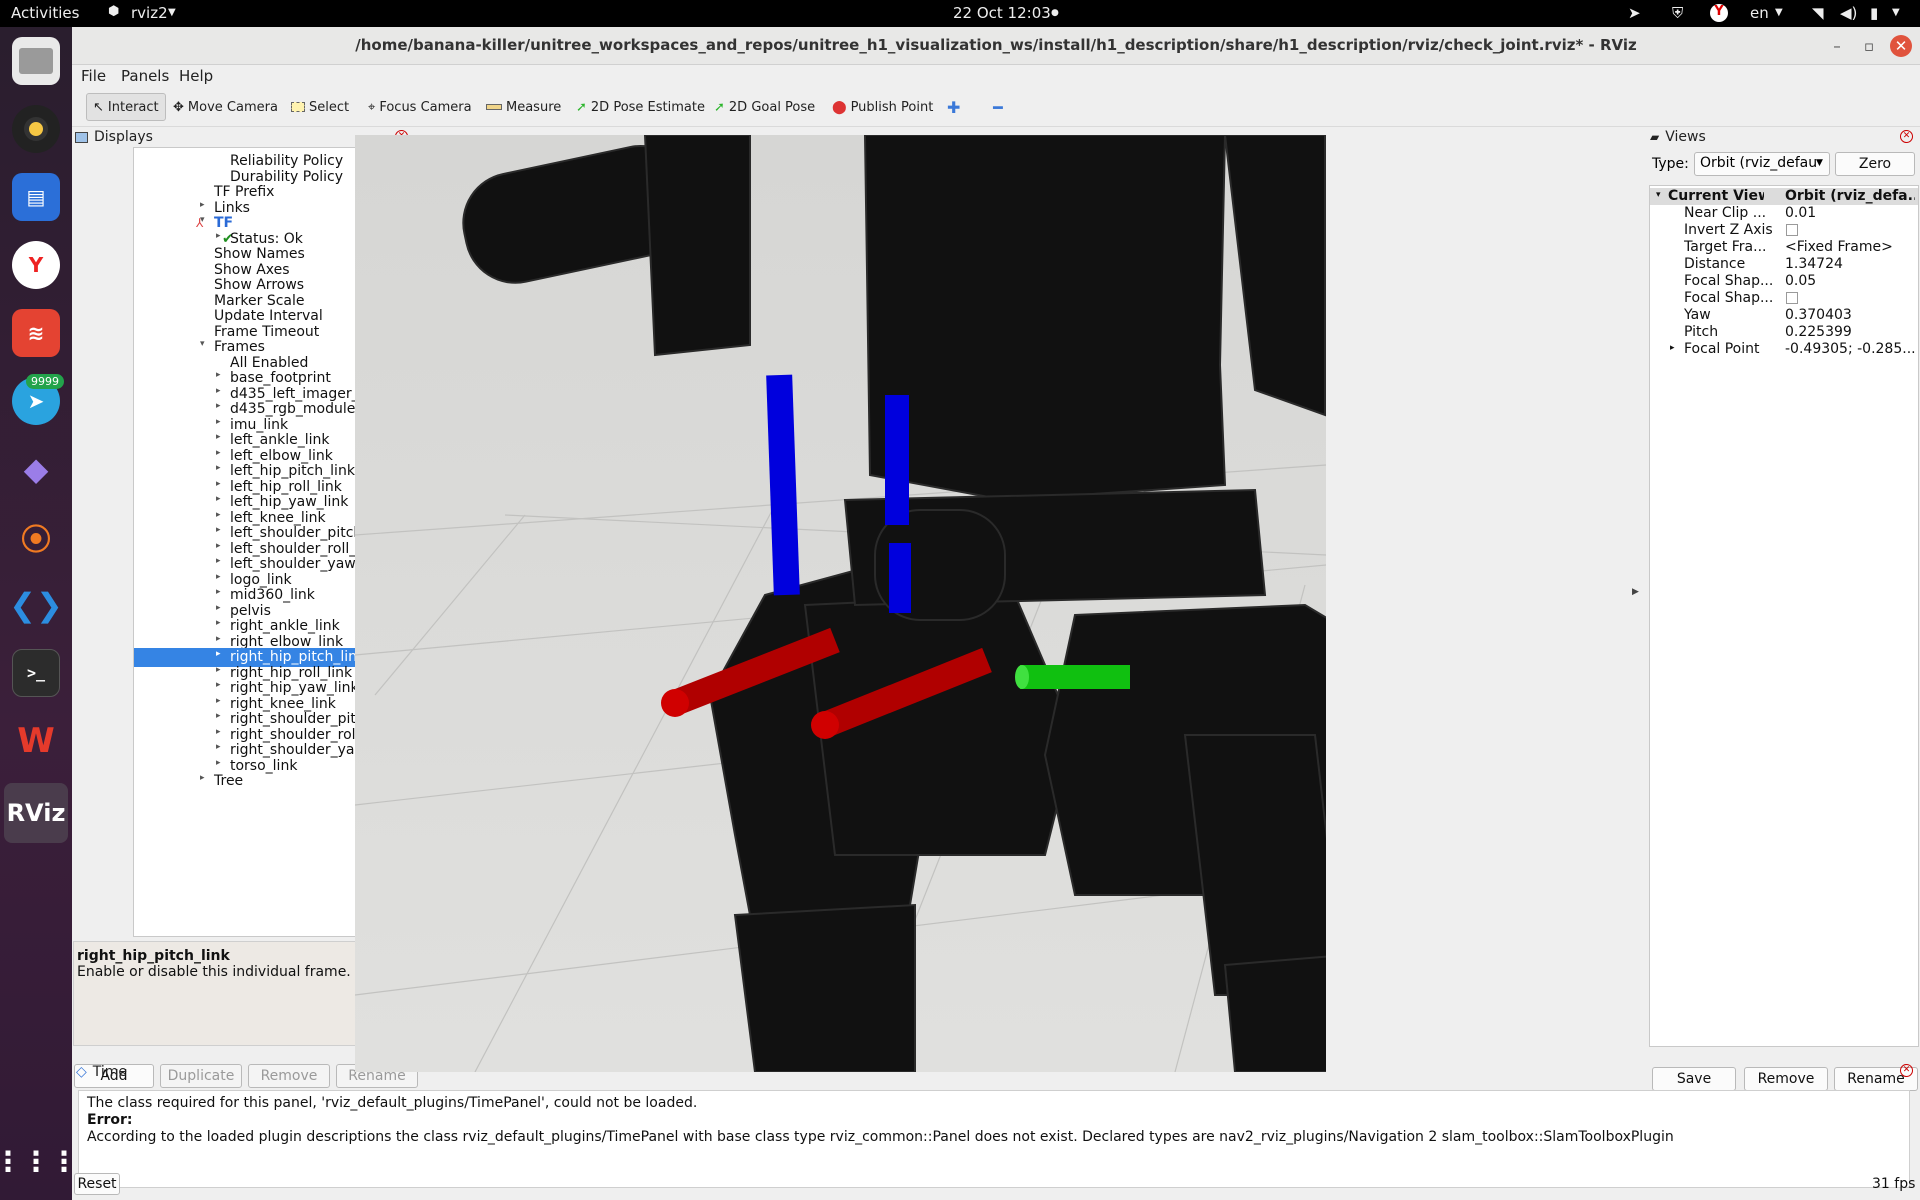 This screenshot has height=1200, width=1920. What do you see at coordinates (145, 76) in the screenshot?
I see `menu-panels: Panels` at bounding box center [145, 76].